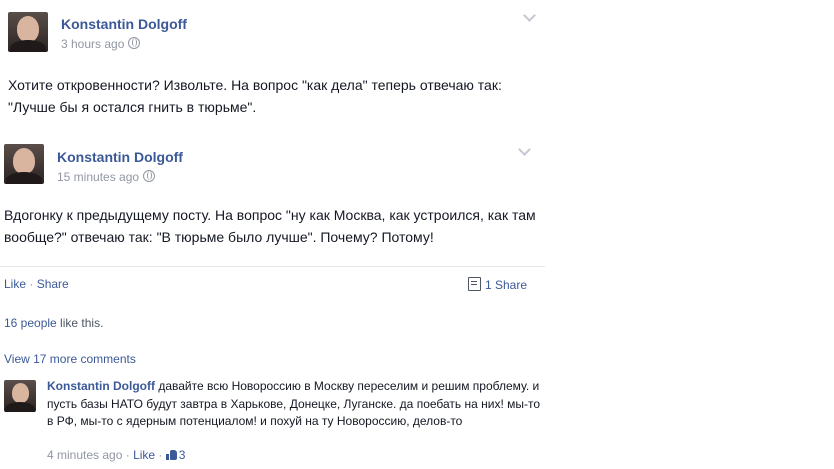 The image size is (834, 469). I want to click on post-timestamp: 3 hours ago, so click(101, 44).